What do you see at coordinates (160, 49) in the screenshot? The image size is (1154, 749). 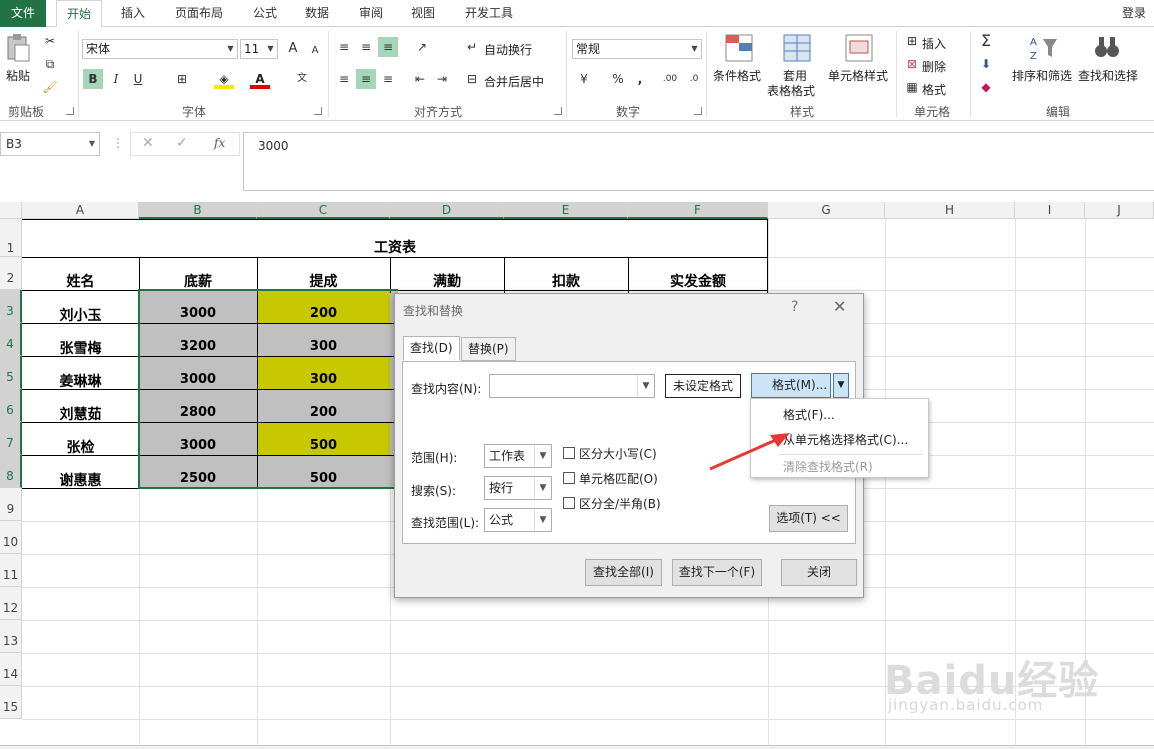 I see `font-name-select: 宋体 ▼` at bounding box center [160, 49].